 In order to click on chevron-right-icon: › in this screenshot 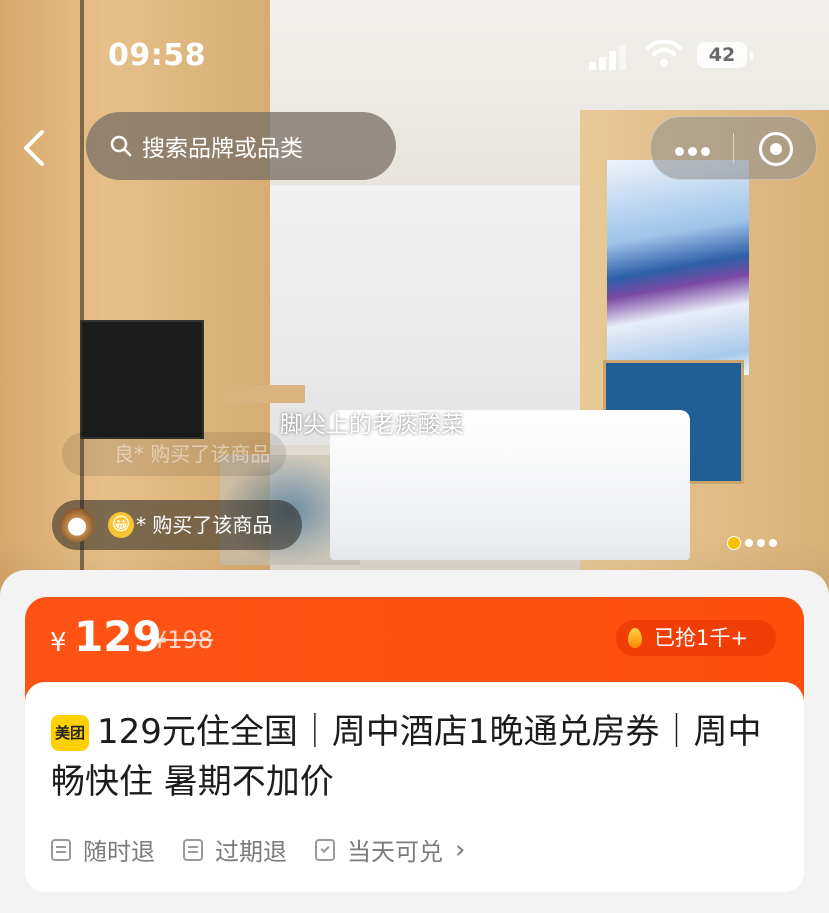, I will do `click(460, 850)`.